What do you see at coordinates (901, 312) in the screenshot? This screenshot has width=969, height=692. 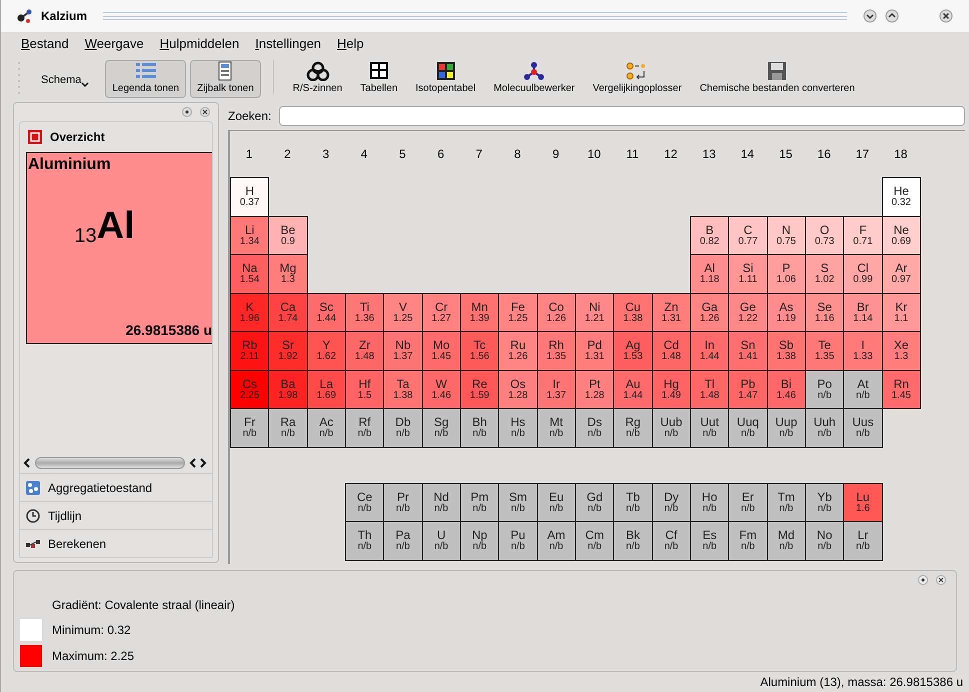 I see `element-tile: Kr 1.1` at bounding box center [901, 312].